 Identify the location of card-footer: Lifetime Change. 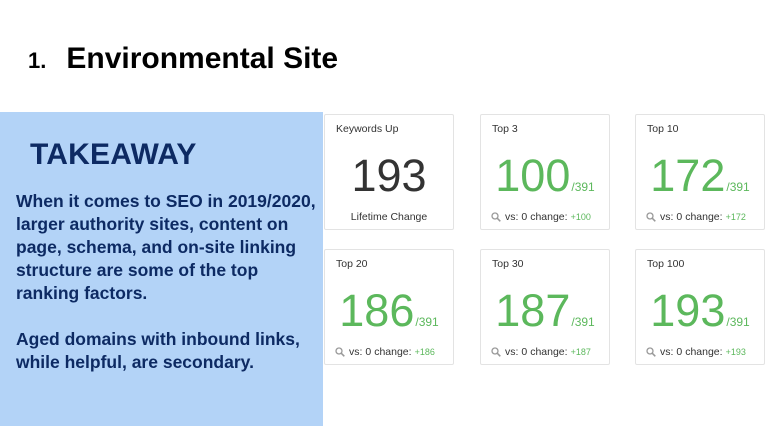
(389, 217).